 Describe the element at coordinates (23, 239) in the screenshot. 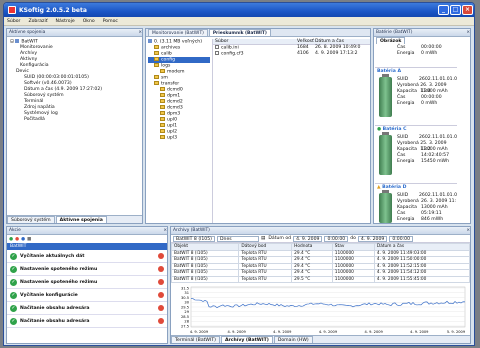

I see `refresh-icon: ●` at that location.